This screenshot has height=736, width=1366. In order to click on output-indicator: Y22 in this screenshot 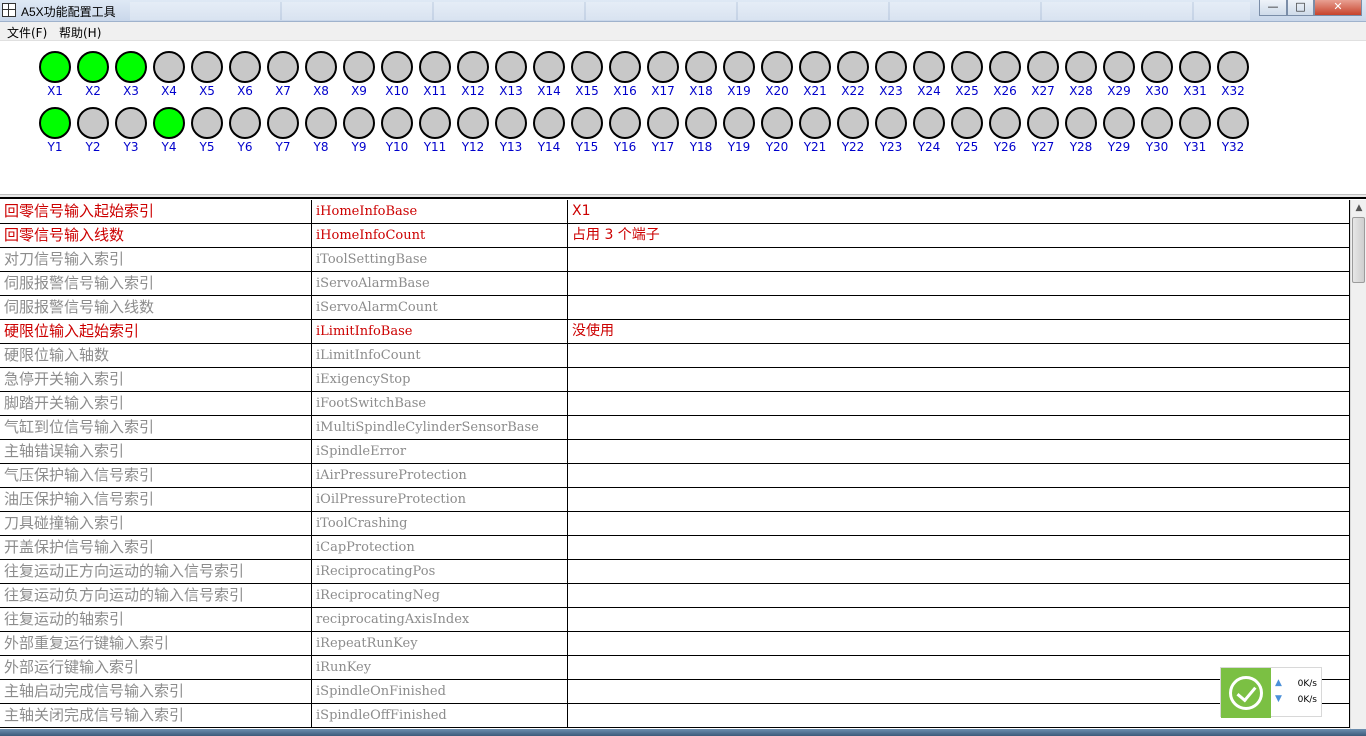, I will do `click(853, 132)`.